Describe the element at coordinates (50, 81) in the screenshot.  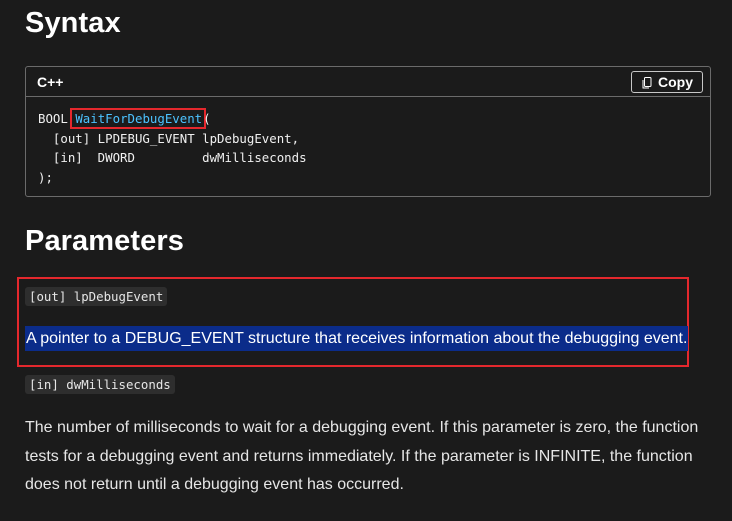
I see `code-language-label: C++` at that location.